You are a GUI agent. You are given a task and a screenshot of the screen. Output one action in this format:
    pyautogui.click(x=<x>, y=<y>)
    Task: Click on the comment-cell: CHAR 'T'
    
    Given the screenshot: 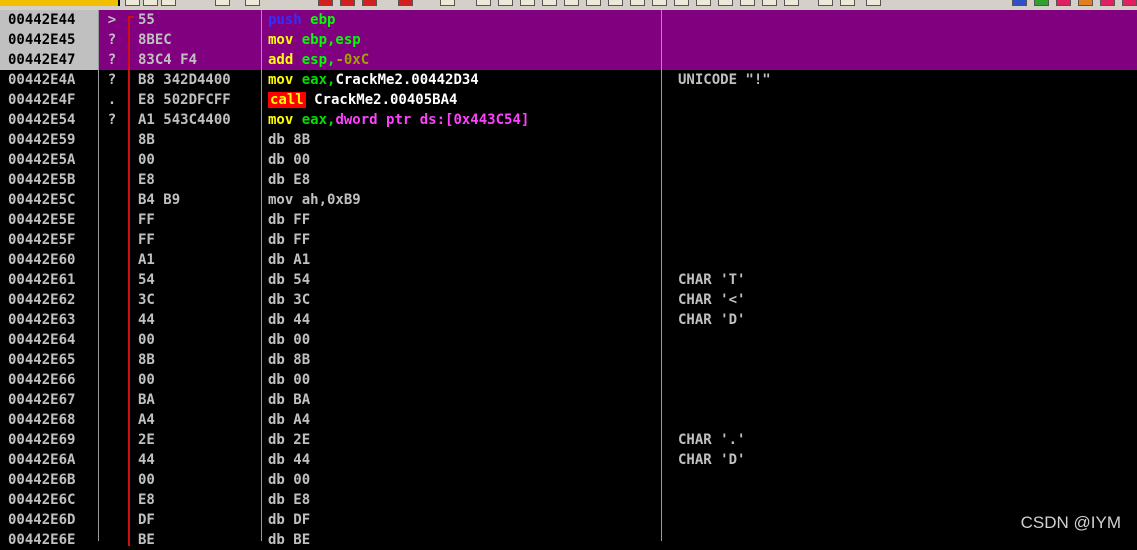 What is the action you would take?
    pyautogui.click(x=712, y=280)
    